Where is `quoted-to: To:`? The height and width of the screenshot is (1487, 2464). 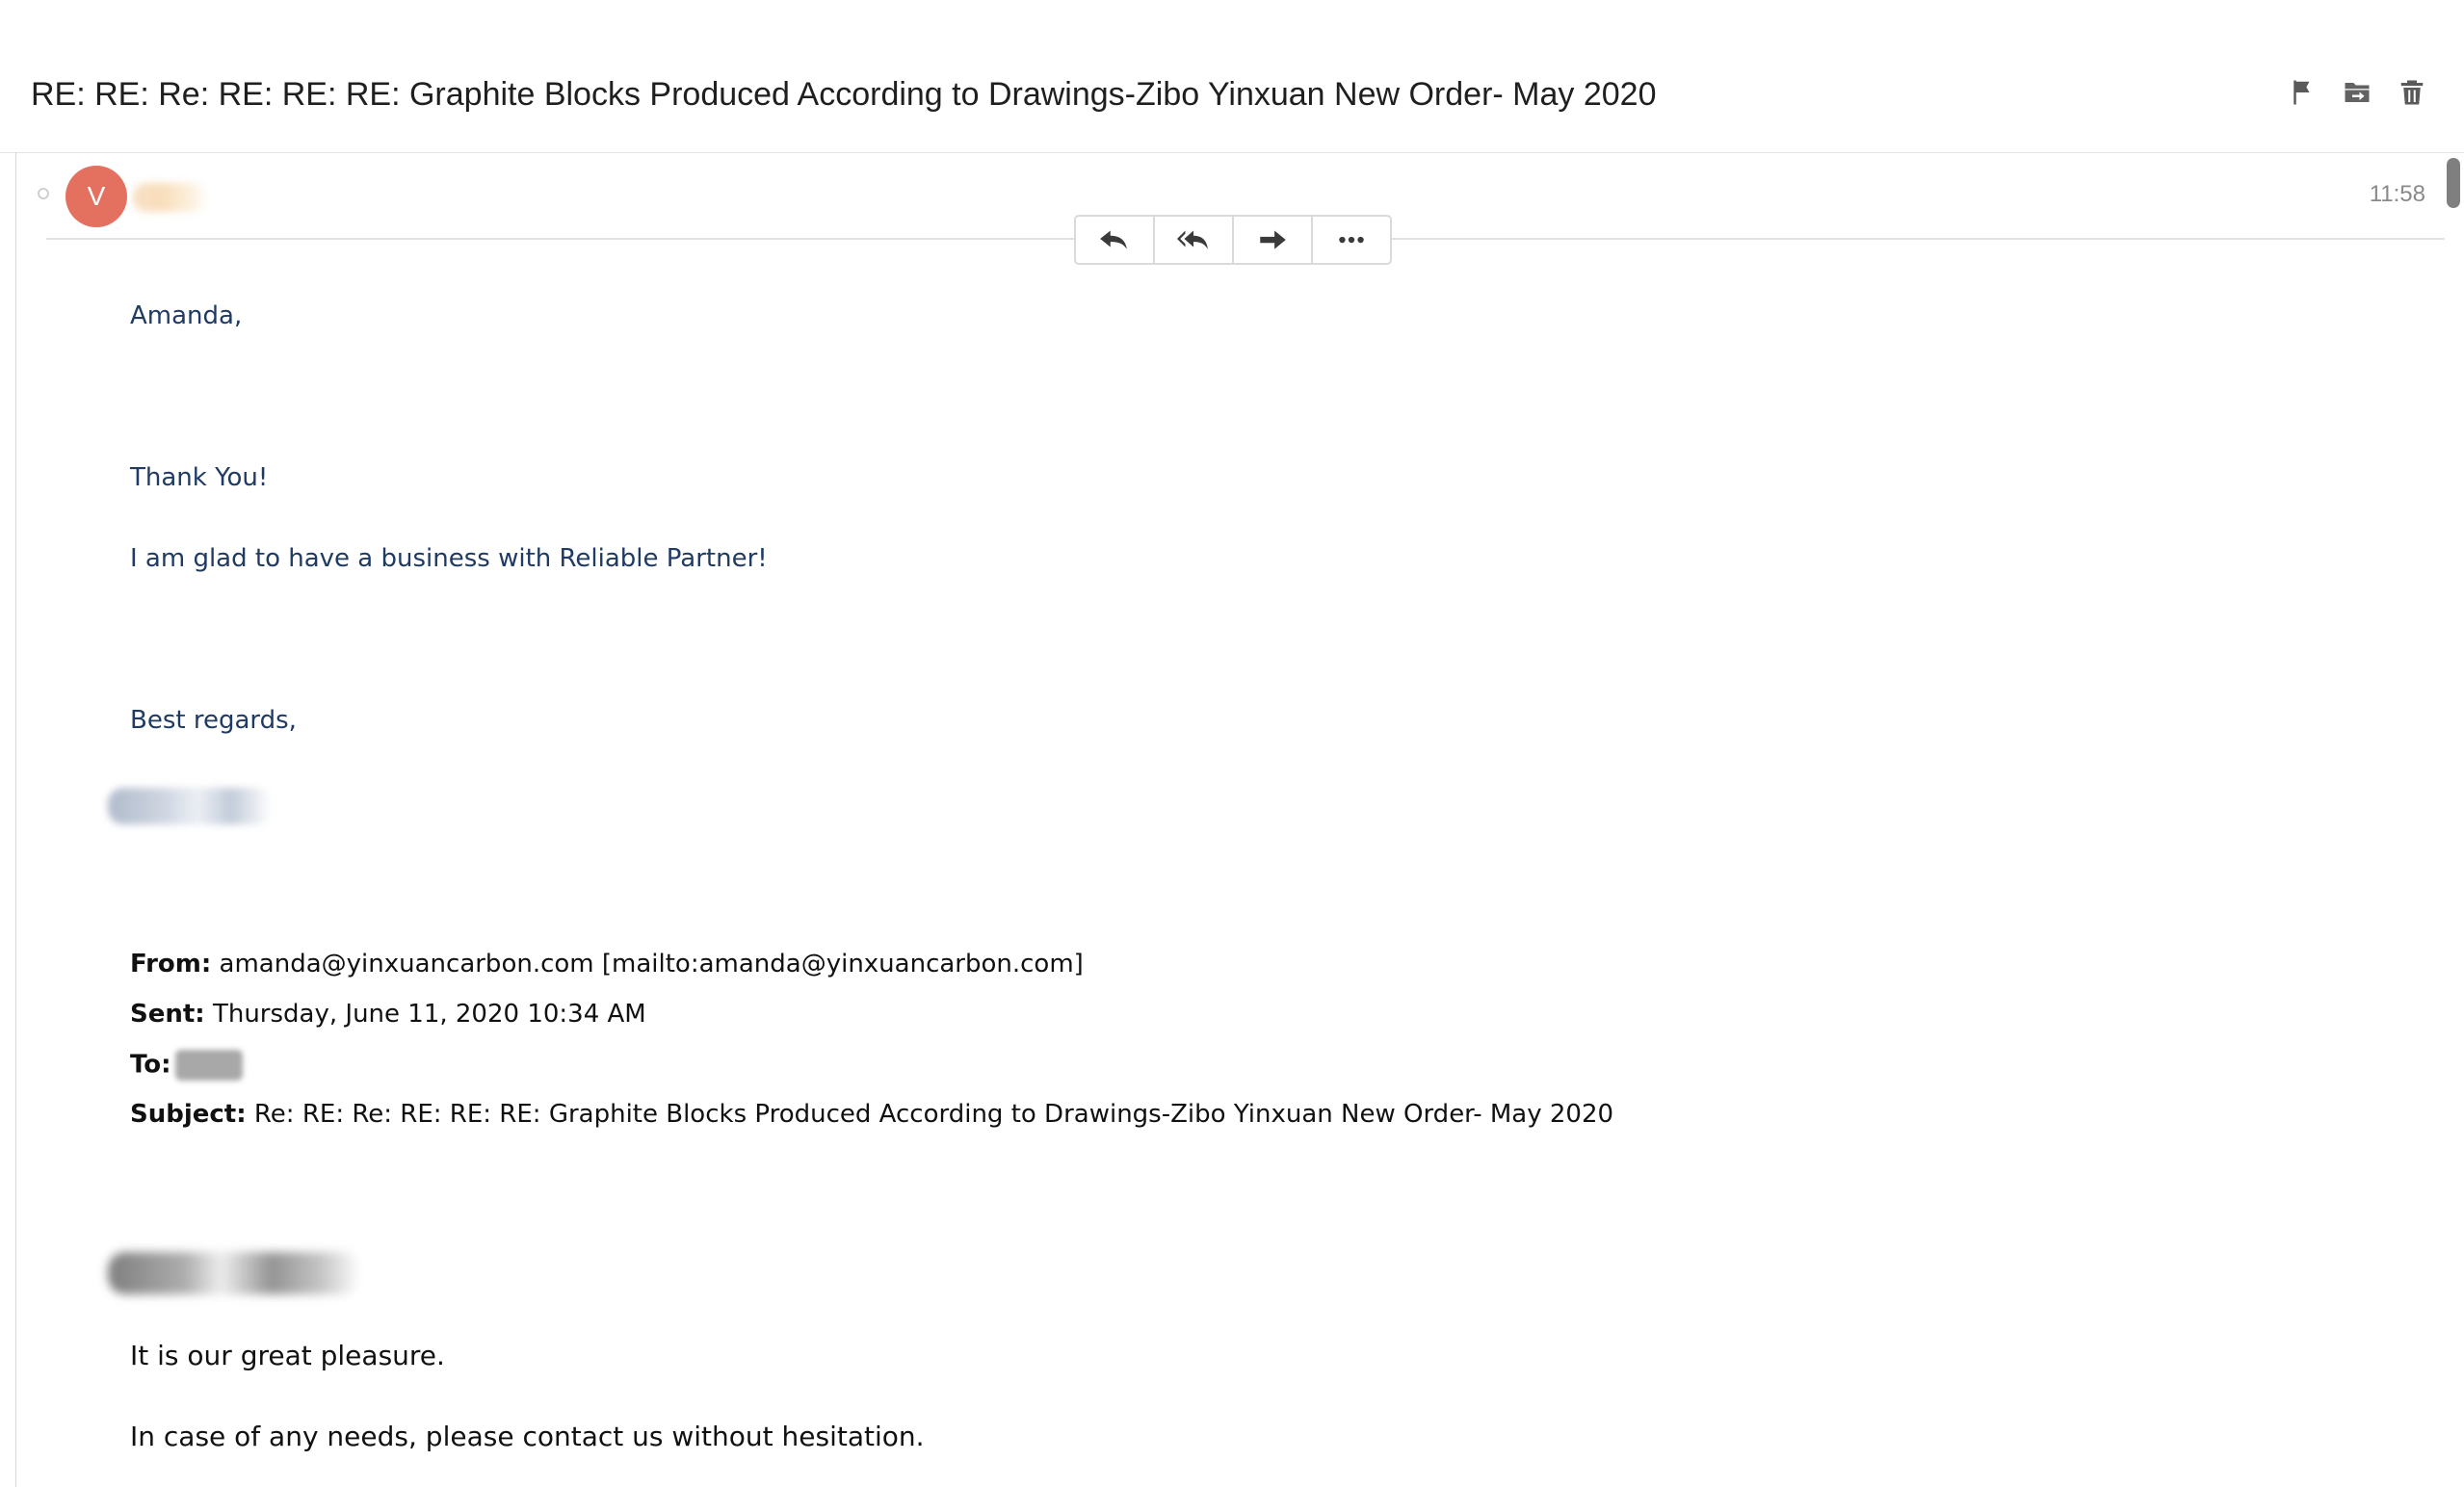 quoted-to: To: is located at coordinates (187, 1065).